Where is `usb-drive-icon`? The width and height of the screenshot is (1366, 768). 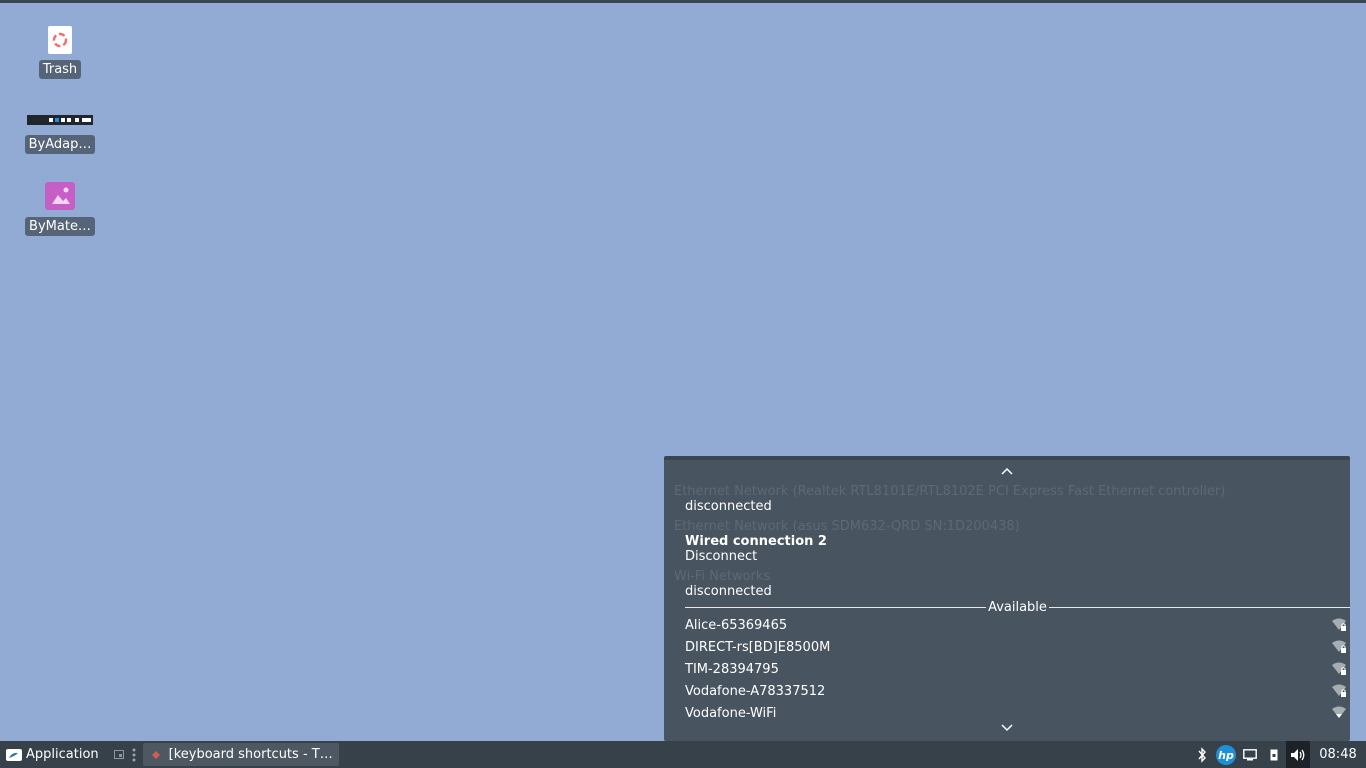 usb-drive-icon is located at coordinates (1274, 754).